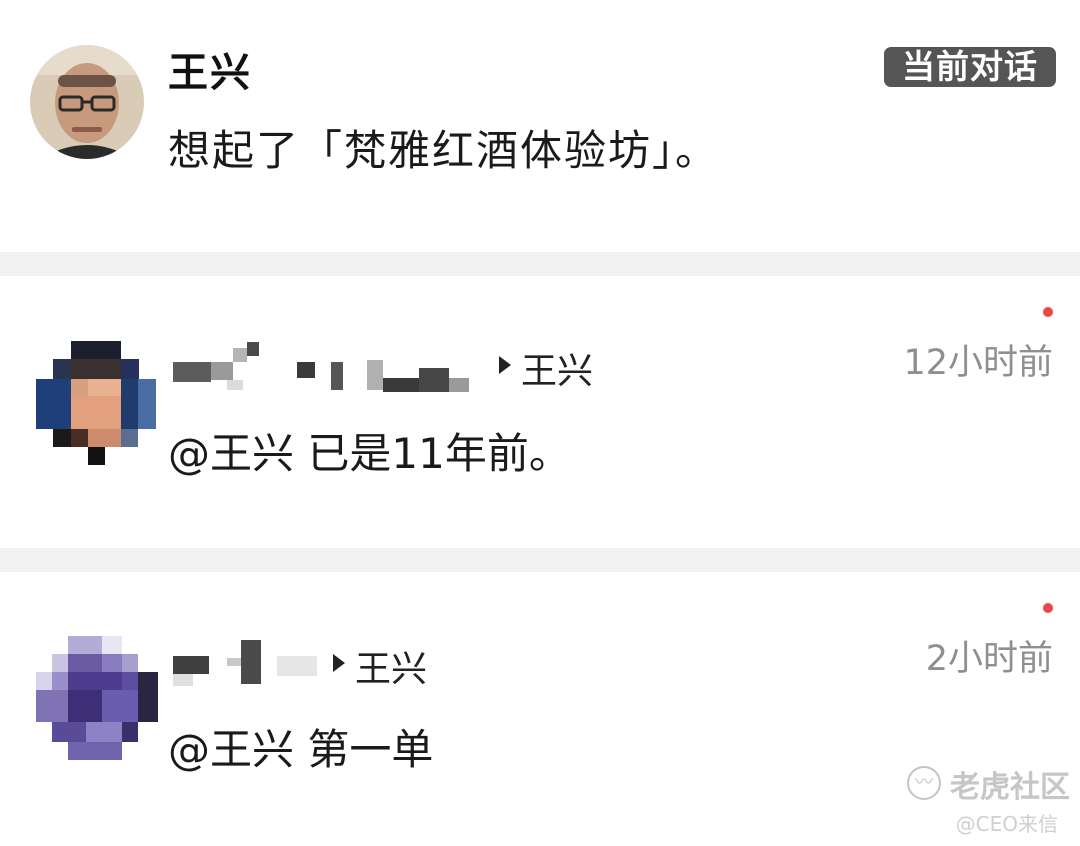  Describe the element at coordinates (439, 453) in the screenshot. I see `reply-text: 已是11年前。` at that location.